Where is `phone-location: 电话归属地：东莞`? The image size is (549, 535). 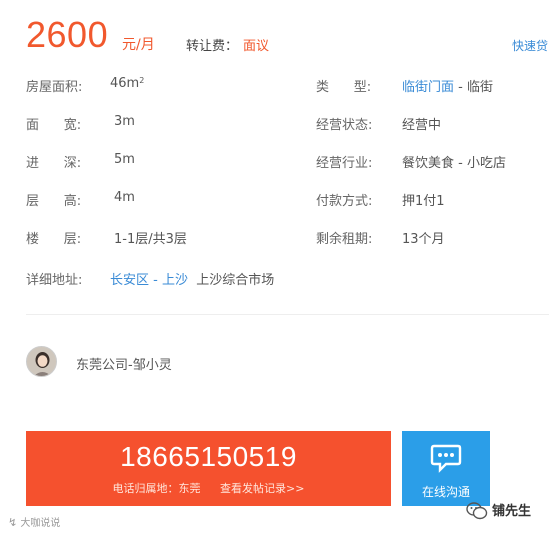 phone-location: 电话归属地：东莞 is located at coordinates (156, 488).